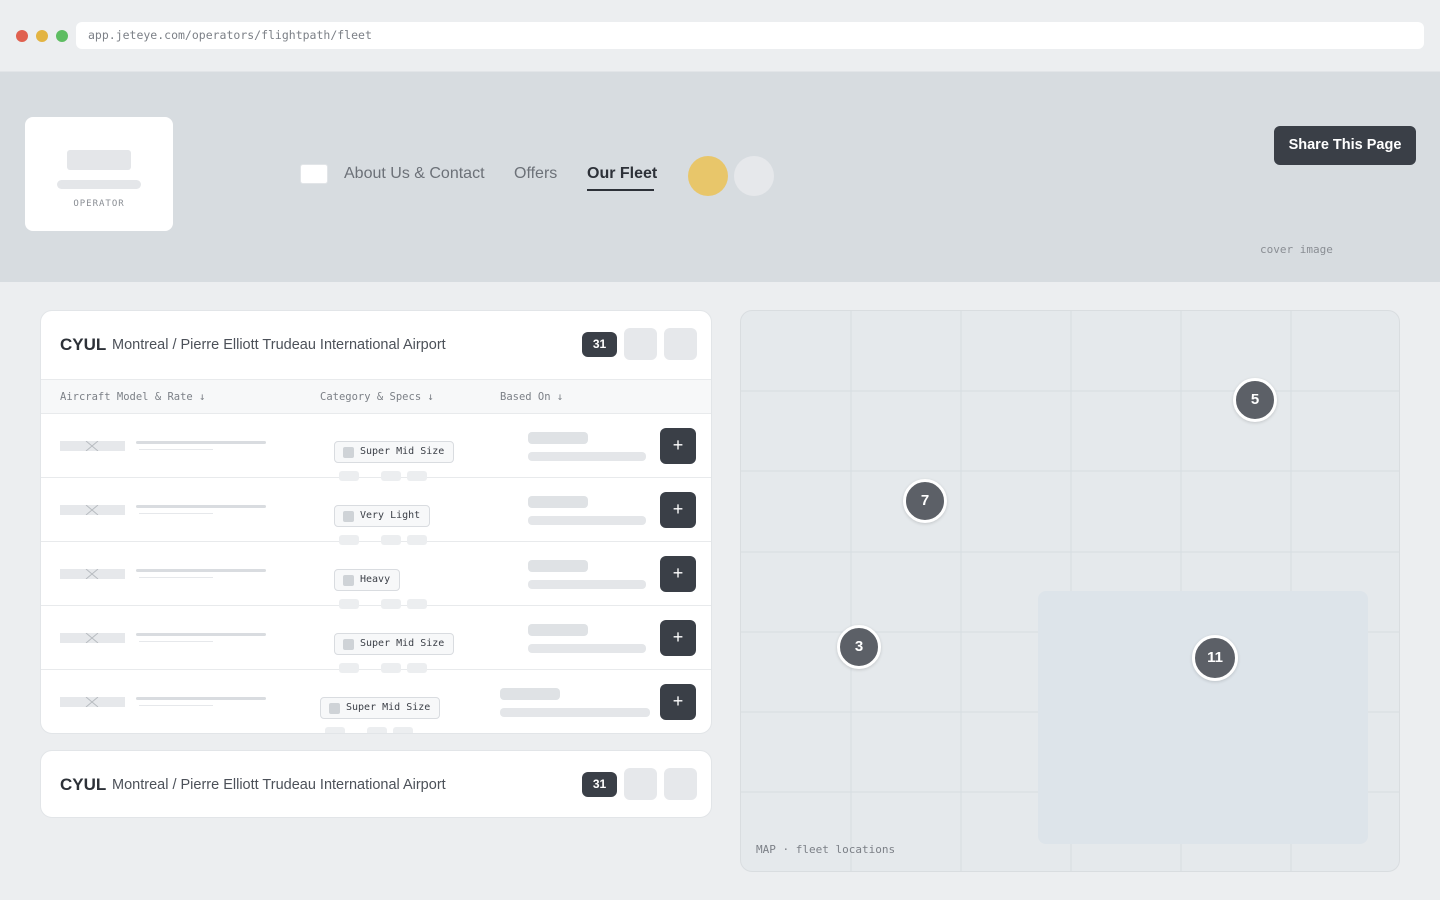 The image size is (1440, 900). What do you see at coordinates (62, 36) in the screenshot?
I see `maximize-window-dot` at bounding box center [62, 36].